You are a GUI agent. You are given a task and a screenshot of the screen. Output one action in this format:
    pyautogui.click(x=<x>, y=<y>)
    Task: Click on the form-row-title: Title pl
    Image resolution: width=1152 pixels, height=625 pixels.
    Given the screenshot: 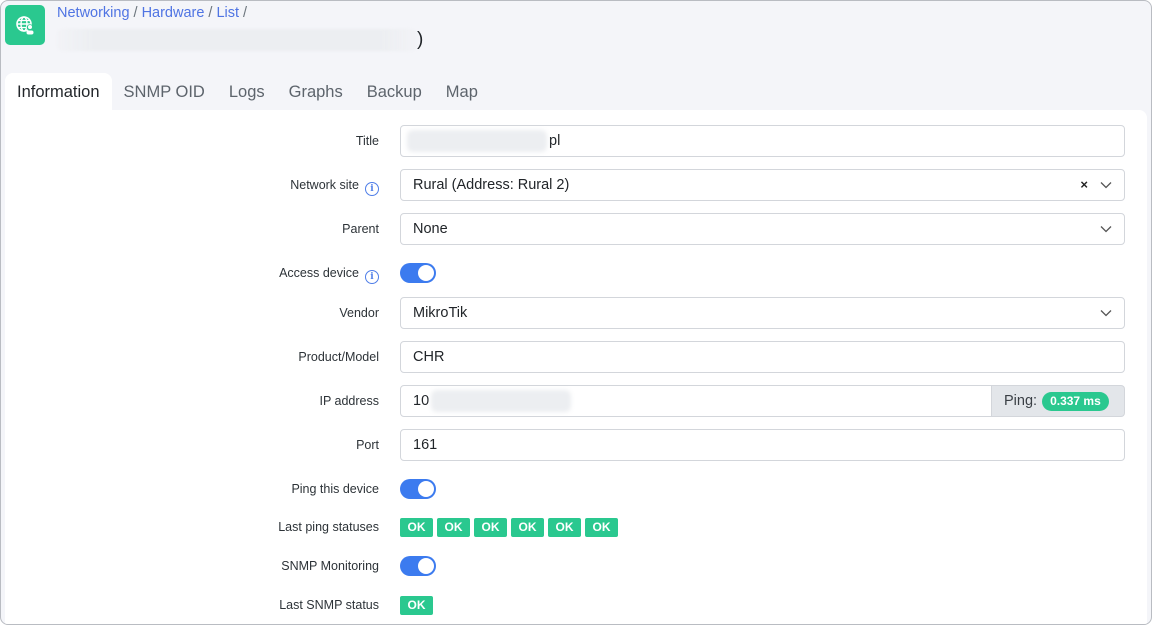 What is the action you would take?
    pyautogui.click(x=576, y=141)
    